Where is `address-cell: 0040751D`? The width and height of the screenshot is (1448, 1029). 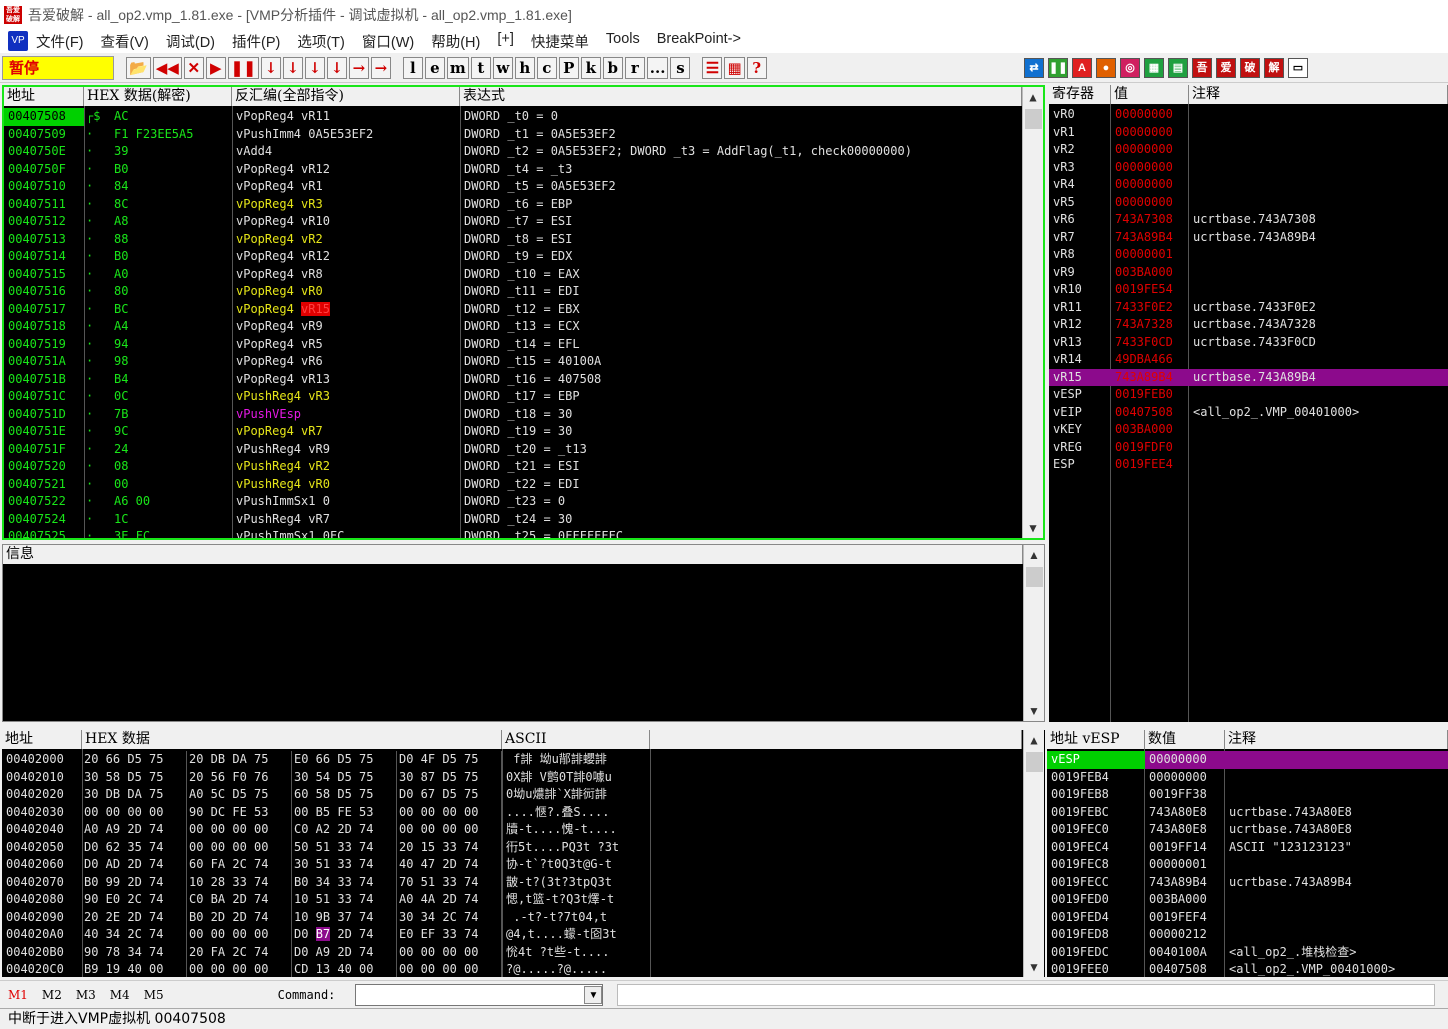
address-cell: 0040751D is located at coordinates (44, 415).